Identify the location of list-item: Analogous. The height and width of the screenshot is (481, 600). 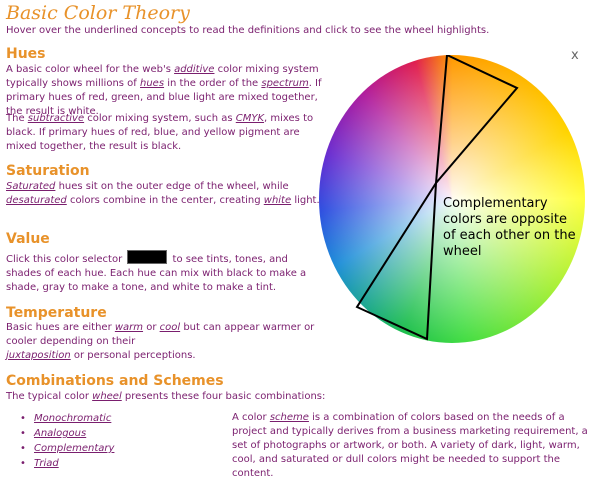
(60, 433).